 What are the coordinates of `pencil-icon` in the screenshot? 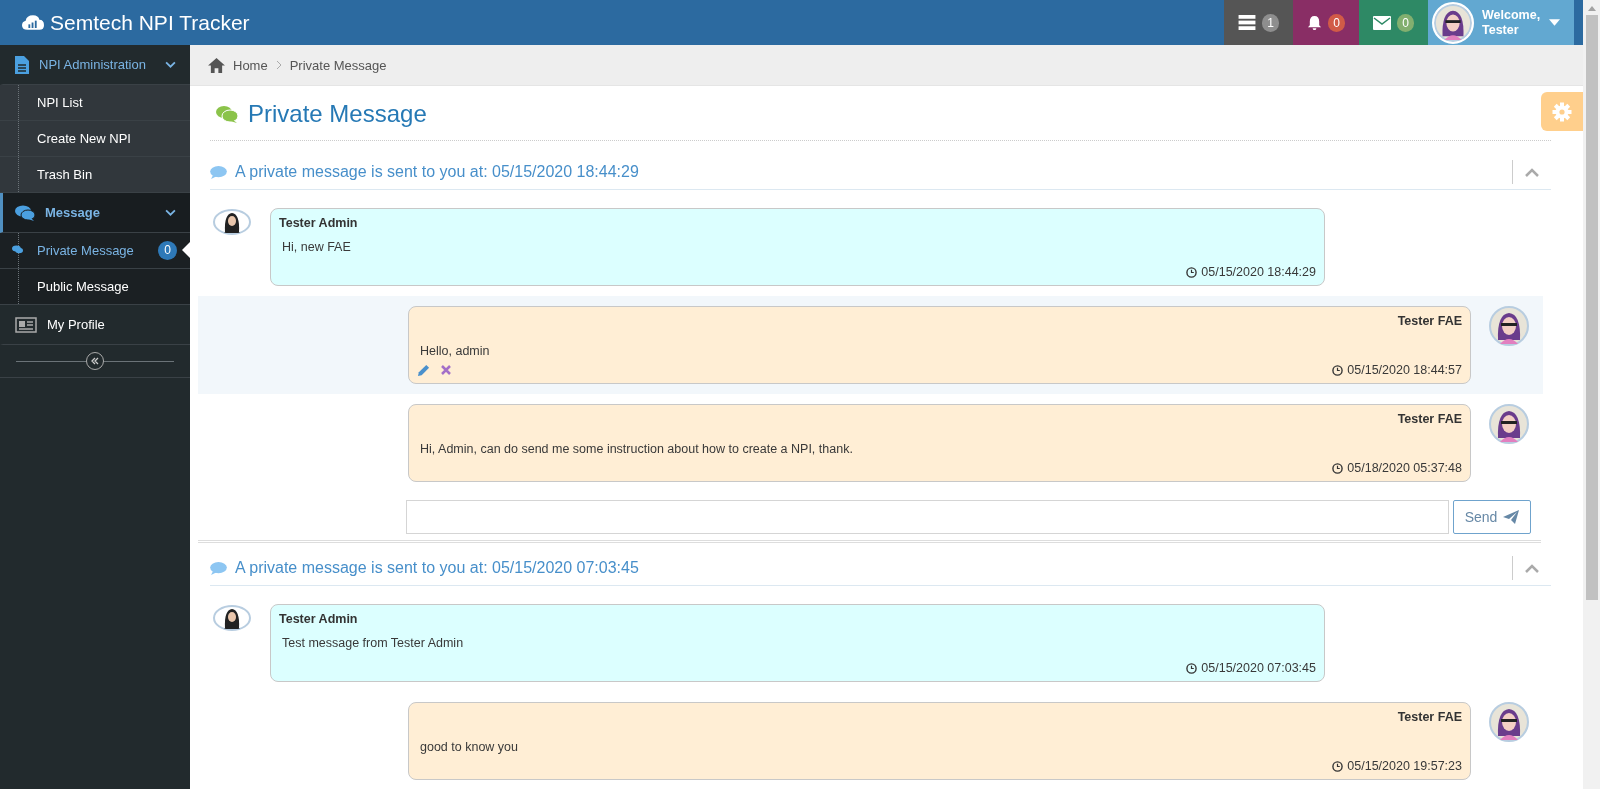 It's located at (423, 370).